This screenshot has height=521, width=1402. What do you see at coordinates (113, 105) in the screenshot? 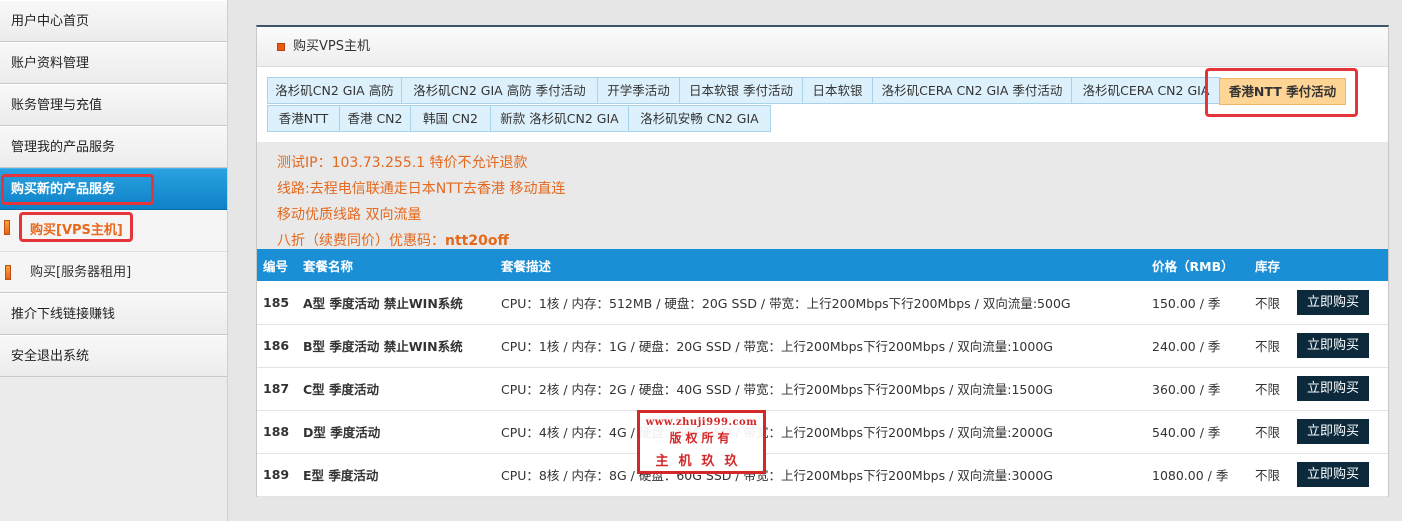
I see `nav-billing: 账务管理与充值` at bounding box center [113, 105].